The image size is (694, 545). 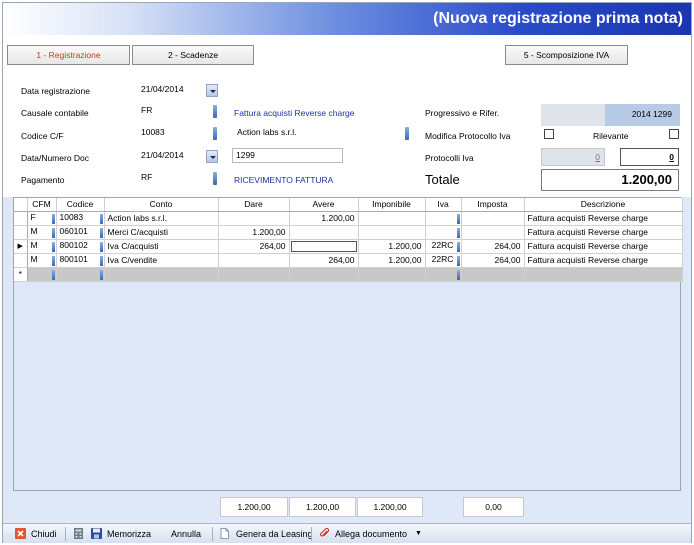 What do you see at coordinates (173, 156) in the screenshot?
I see `data-doc-field: 21/04/2014` at bounding box center [173, 156].